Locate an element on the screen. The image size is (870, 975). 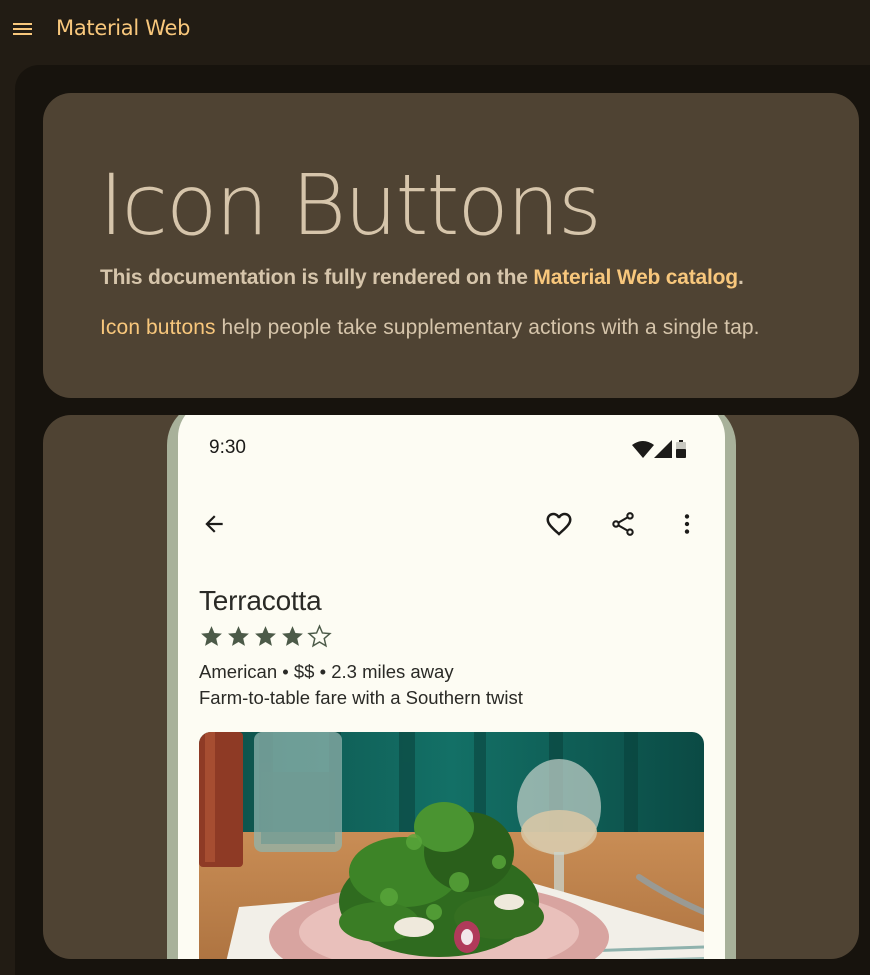
share-button is located at coordinates (623, 524).